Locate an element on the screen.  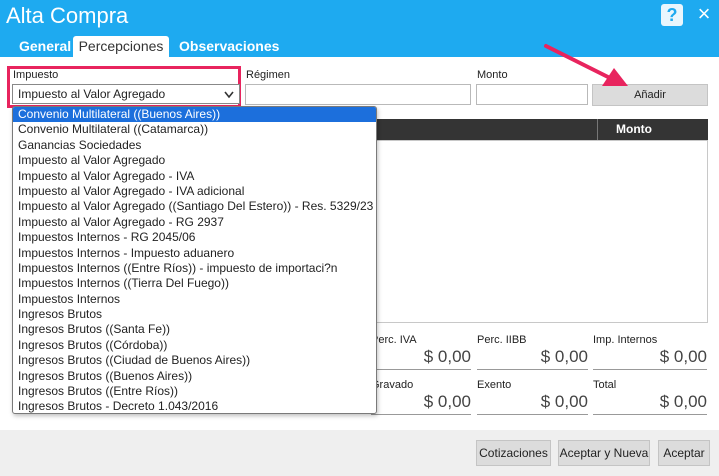
aceptar-button: Aceptar is located at coordinates (684, 453).